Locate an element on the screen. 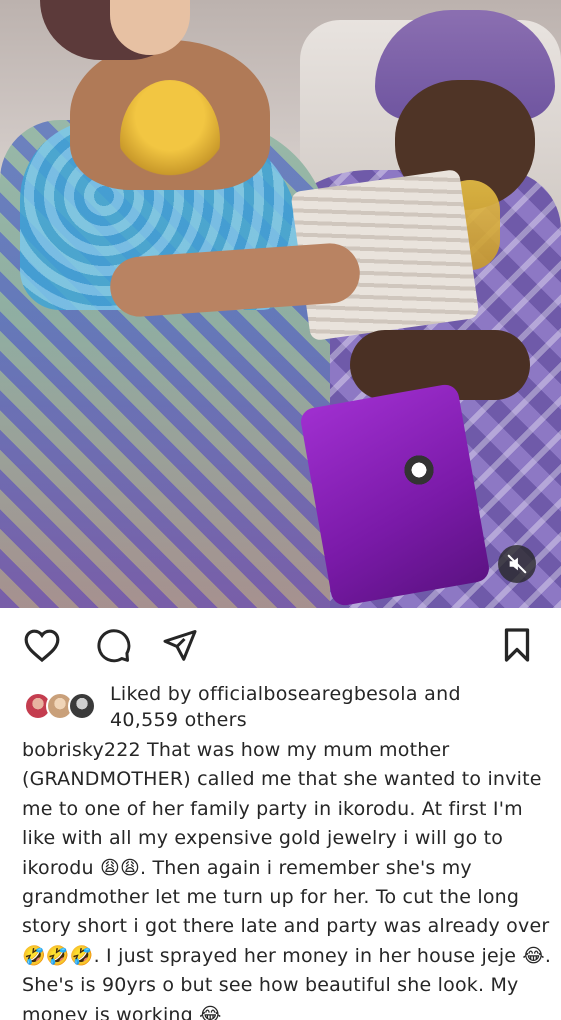 Image resolution: width=561 pixels, height=1020 pixels. like-button is located at coordinates (42, 645).